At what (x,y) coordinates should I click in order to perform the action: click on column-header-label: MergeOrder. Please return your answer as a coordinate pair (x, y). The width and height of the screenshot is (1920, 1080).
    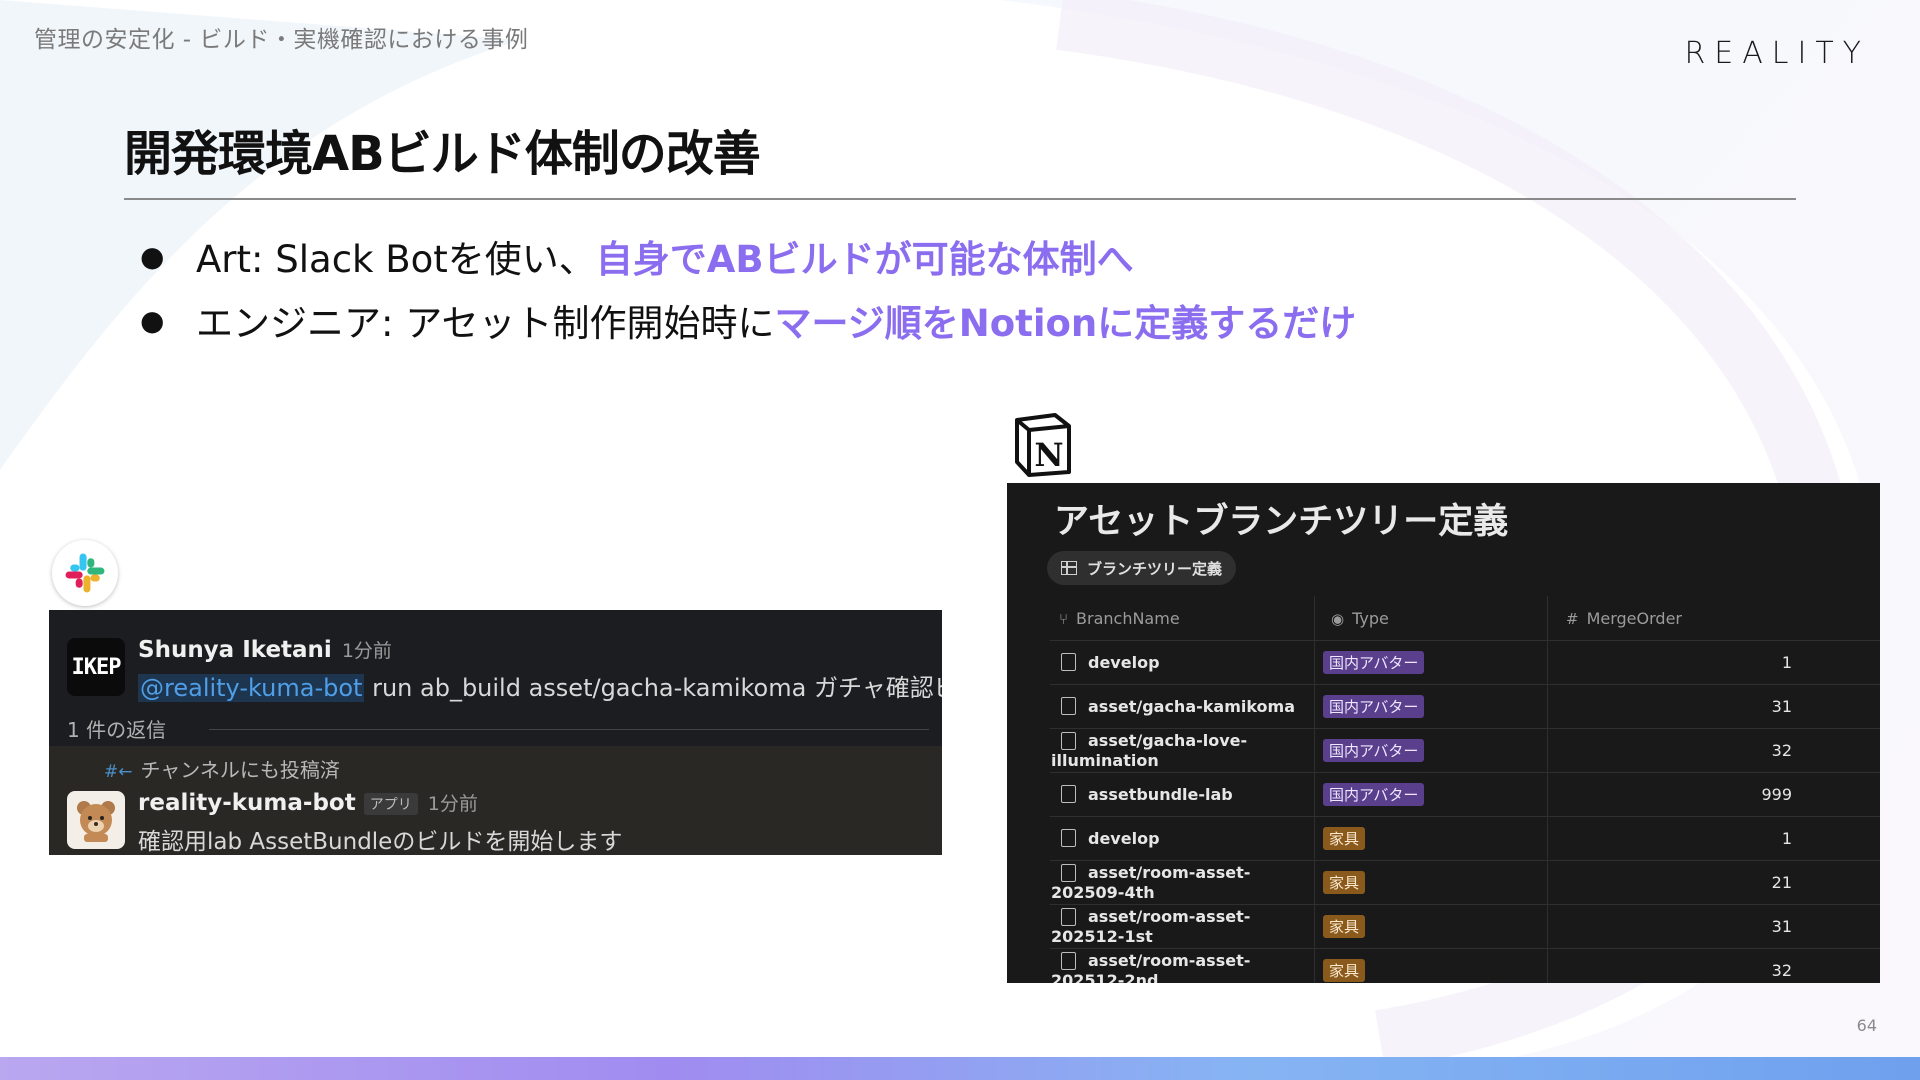
    Looking at the image, I should click on (1634, 618).